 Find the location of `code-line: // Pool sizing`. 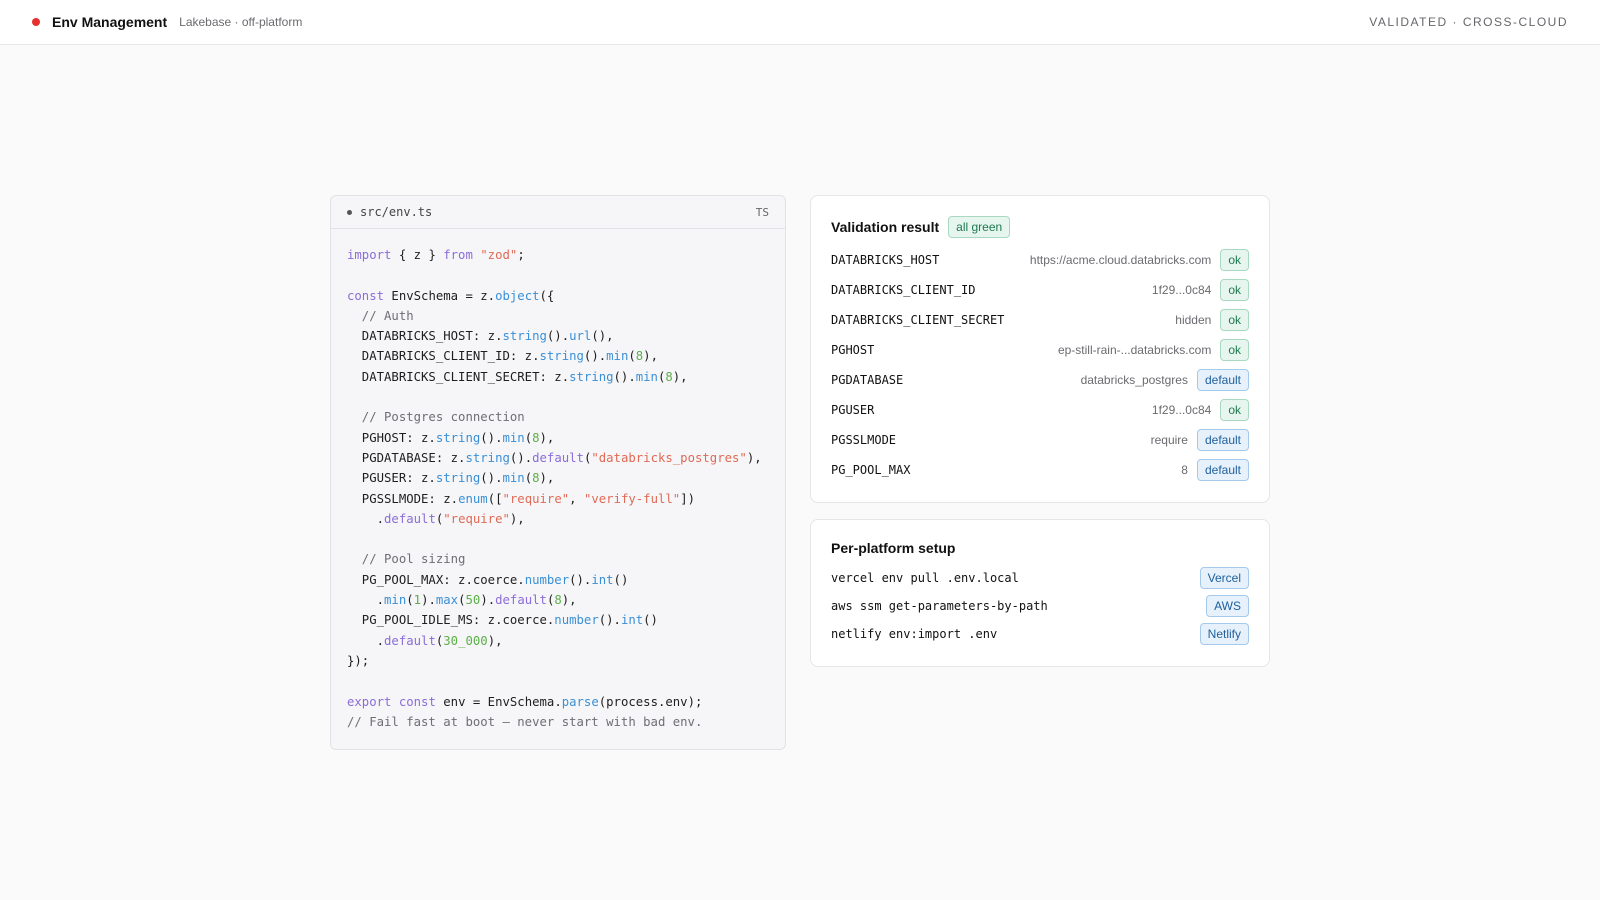

code-line: // Pool sizing is located at coordinates (558, 559).